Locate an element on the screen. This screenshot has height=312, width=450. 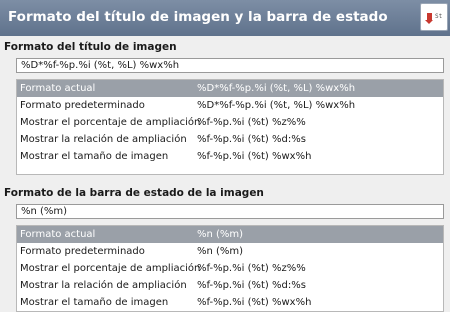
statusbar-format-row-current: Formato actual %n (%m) is located at coordinates (230, 234).